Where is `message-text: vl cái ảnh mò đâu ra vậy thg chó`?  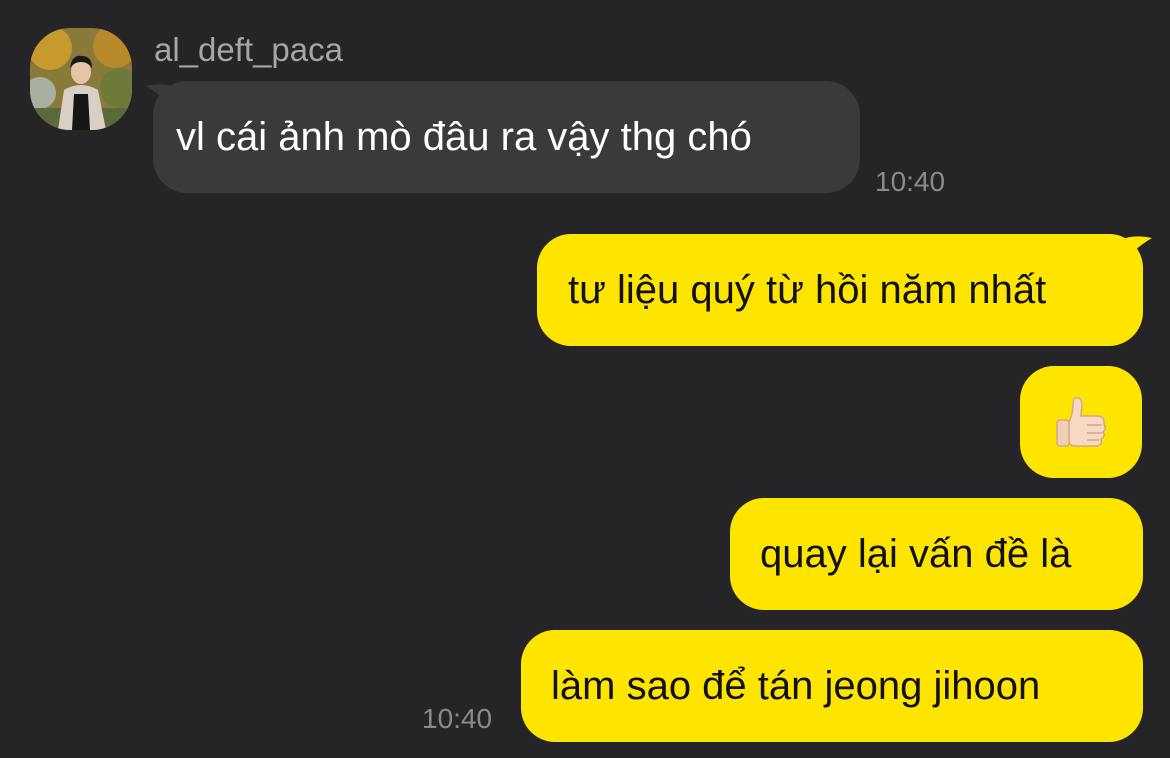
message-text: vl cái ảnh mò đâu ra vậy thg chó is located at coordinates (464, 137).